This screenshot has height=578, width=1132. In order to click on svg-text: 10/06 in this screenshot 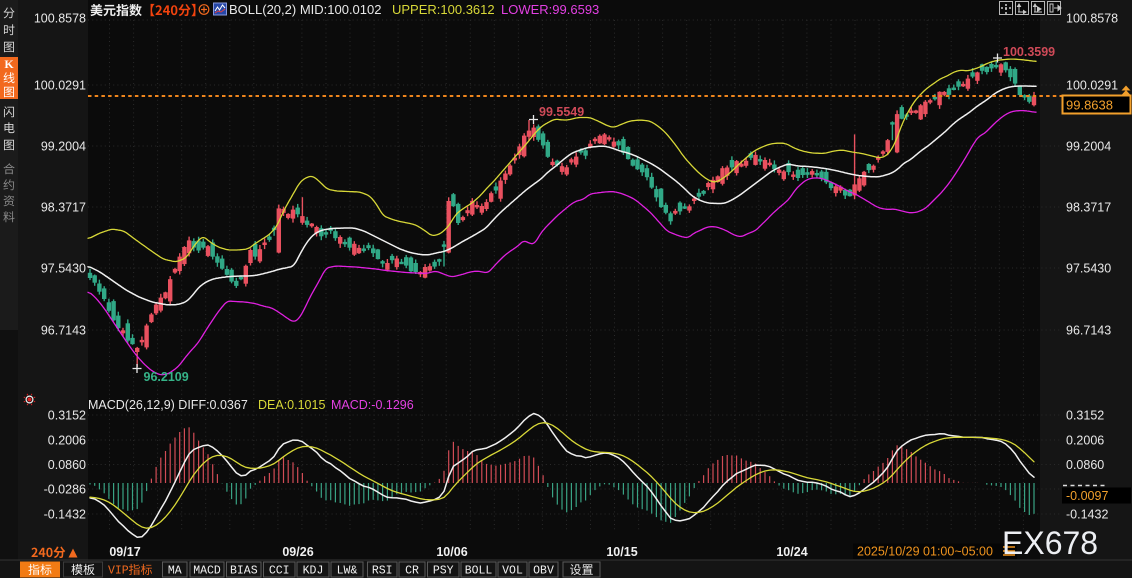, I will do `click(451, 552)`.